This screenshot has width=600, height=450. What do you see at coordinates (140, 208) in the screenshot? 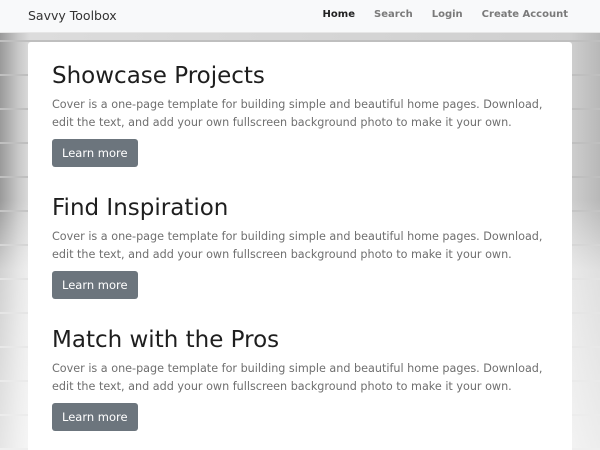
I see `section-title: Find Inspiration` at bounding box center [140, 208].